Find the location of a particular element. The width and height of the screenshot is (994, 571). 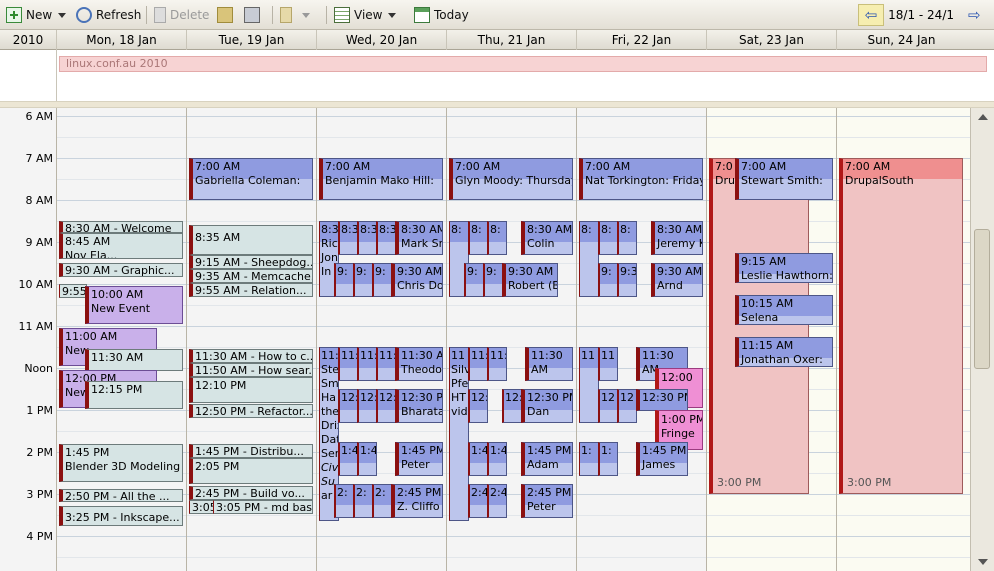

today-button: Today is located at coordinates (441, 15).